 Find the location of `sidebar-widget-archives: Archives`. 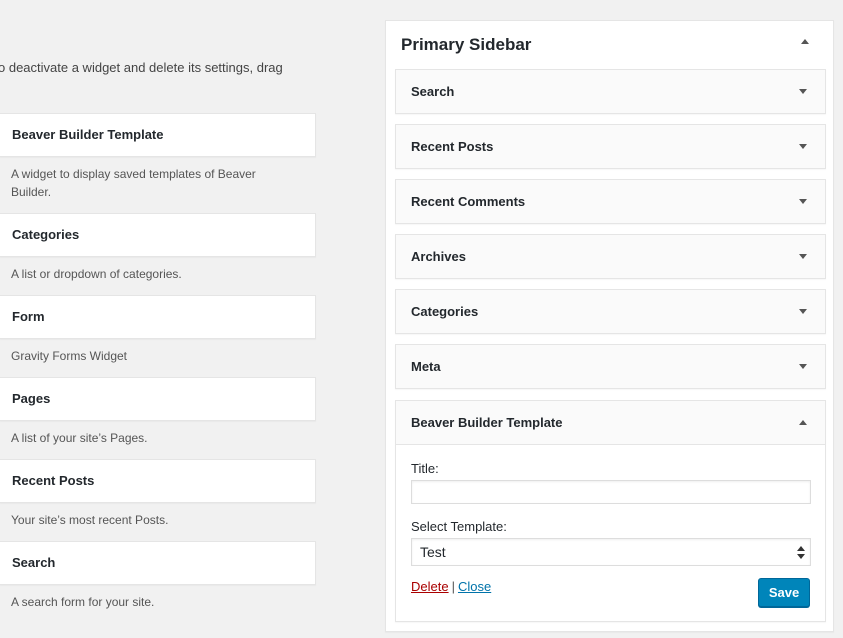

sidebar-widget-archives: Archives is located at coordinates (610, 256).